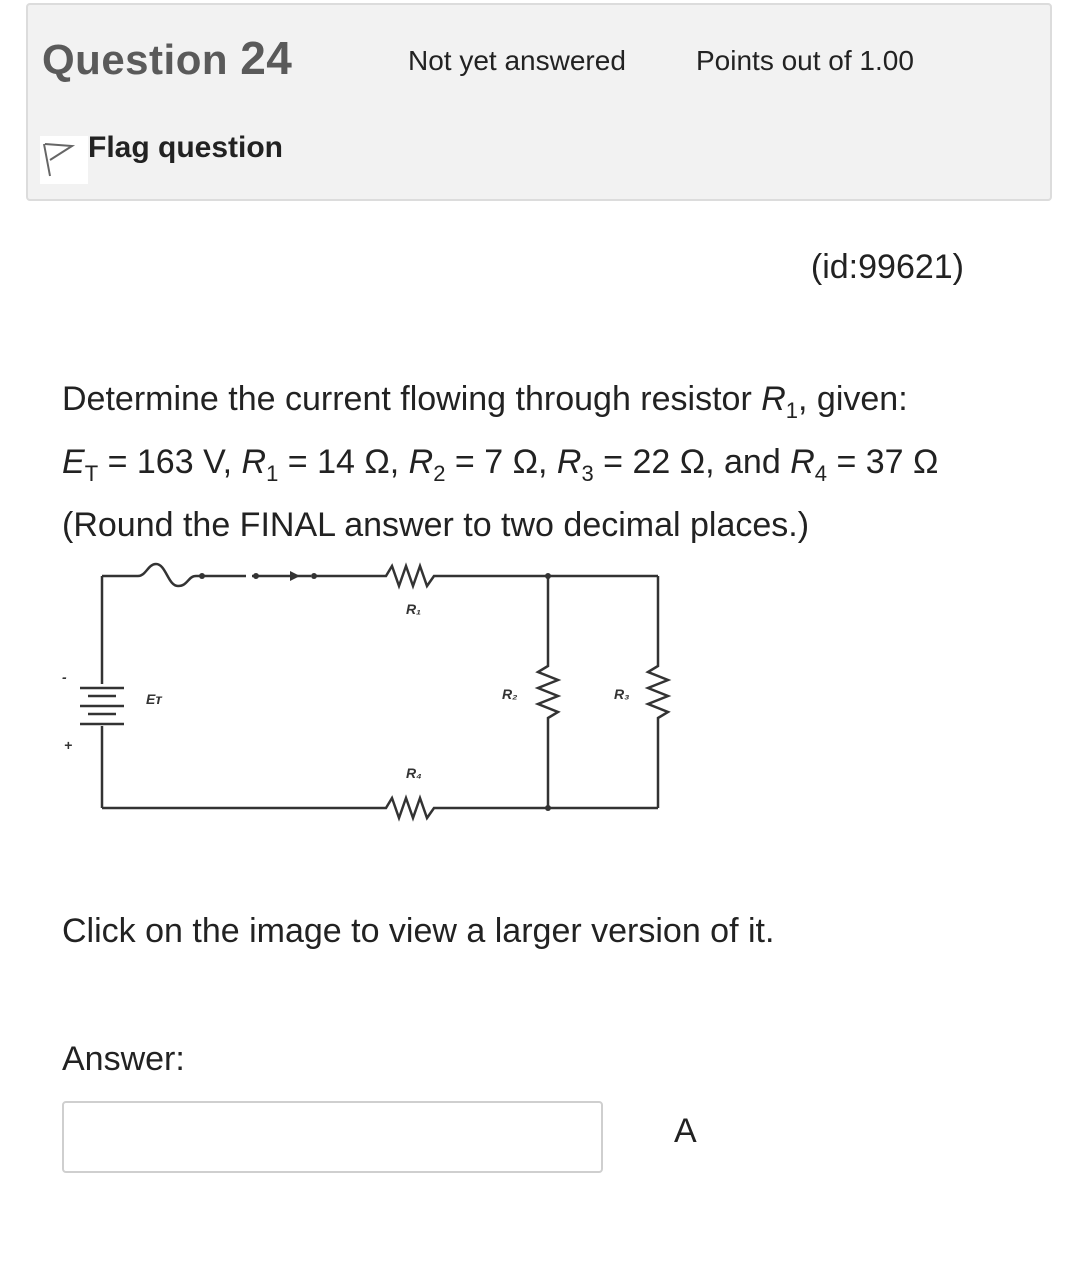  I want to click on question-number: Question 24, so click(167, 58).